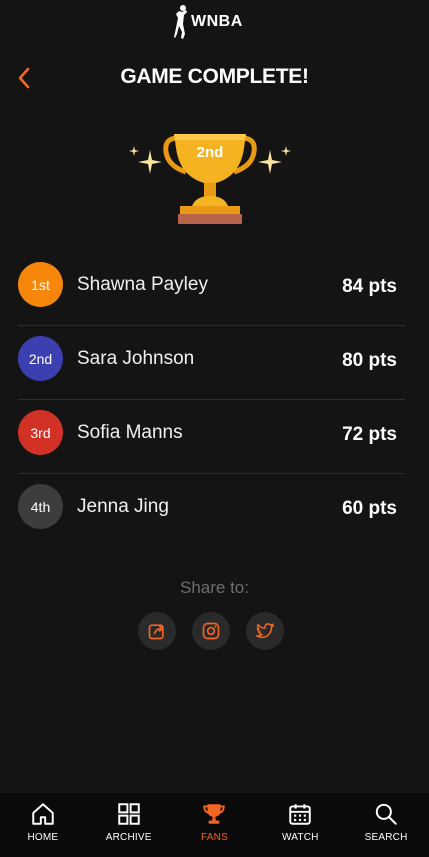  Describe the element at coordinates (214, 837) in the screenshot. I see `nav-fans-label: FANS` at that location.